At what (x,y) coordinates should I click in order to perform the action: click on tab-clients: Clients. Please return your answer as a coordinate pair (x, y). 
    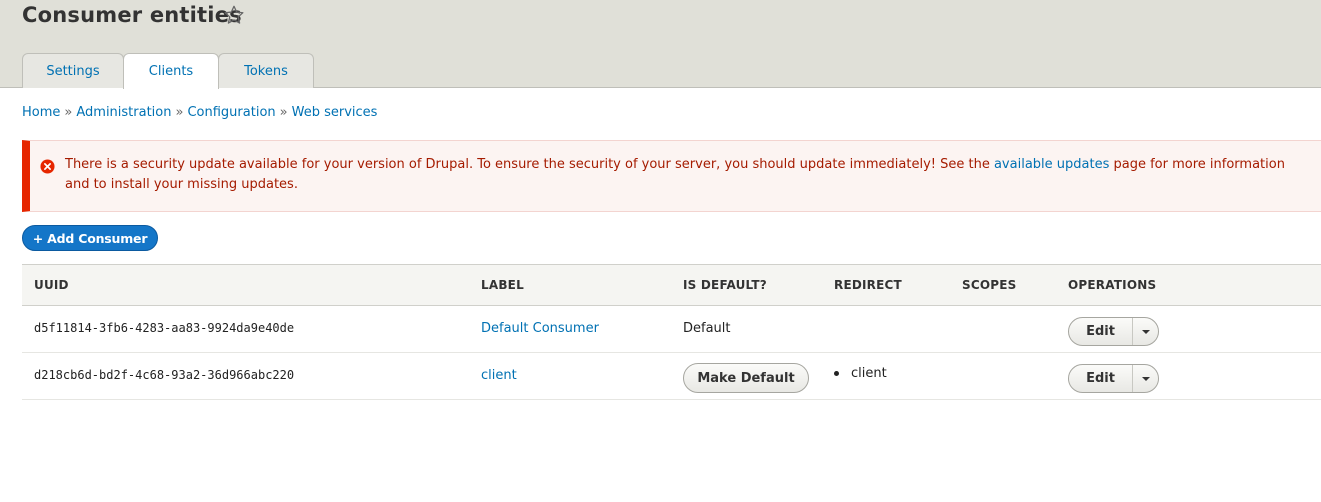
    Looking at the image, I should click on (171, 71).